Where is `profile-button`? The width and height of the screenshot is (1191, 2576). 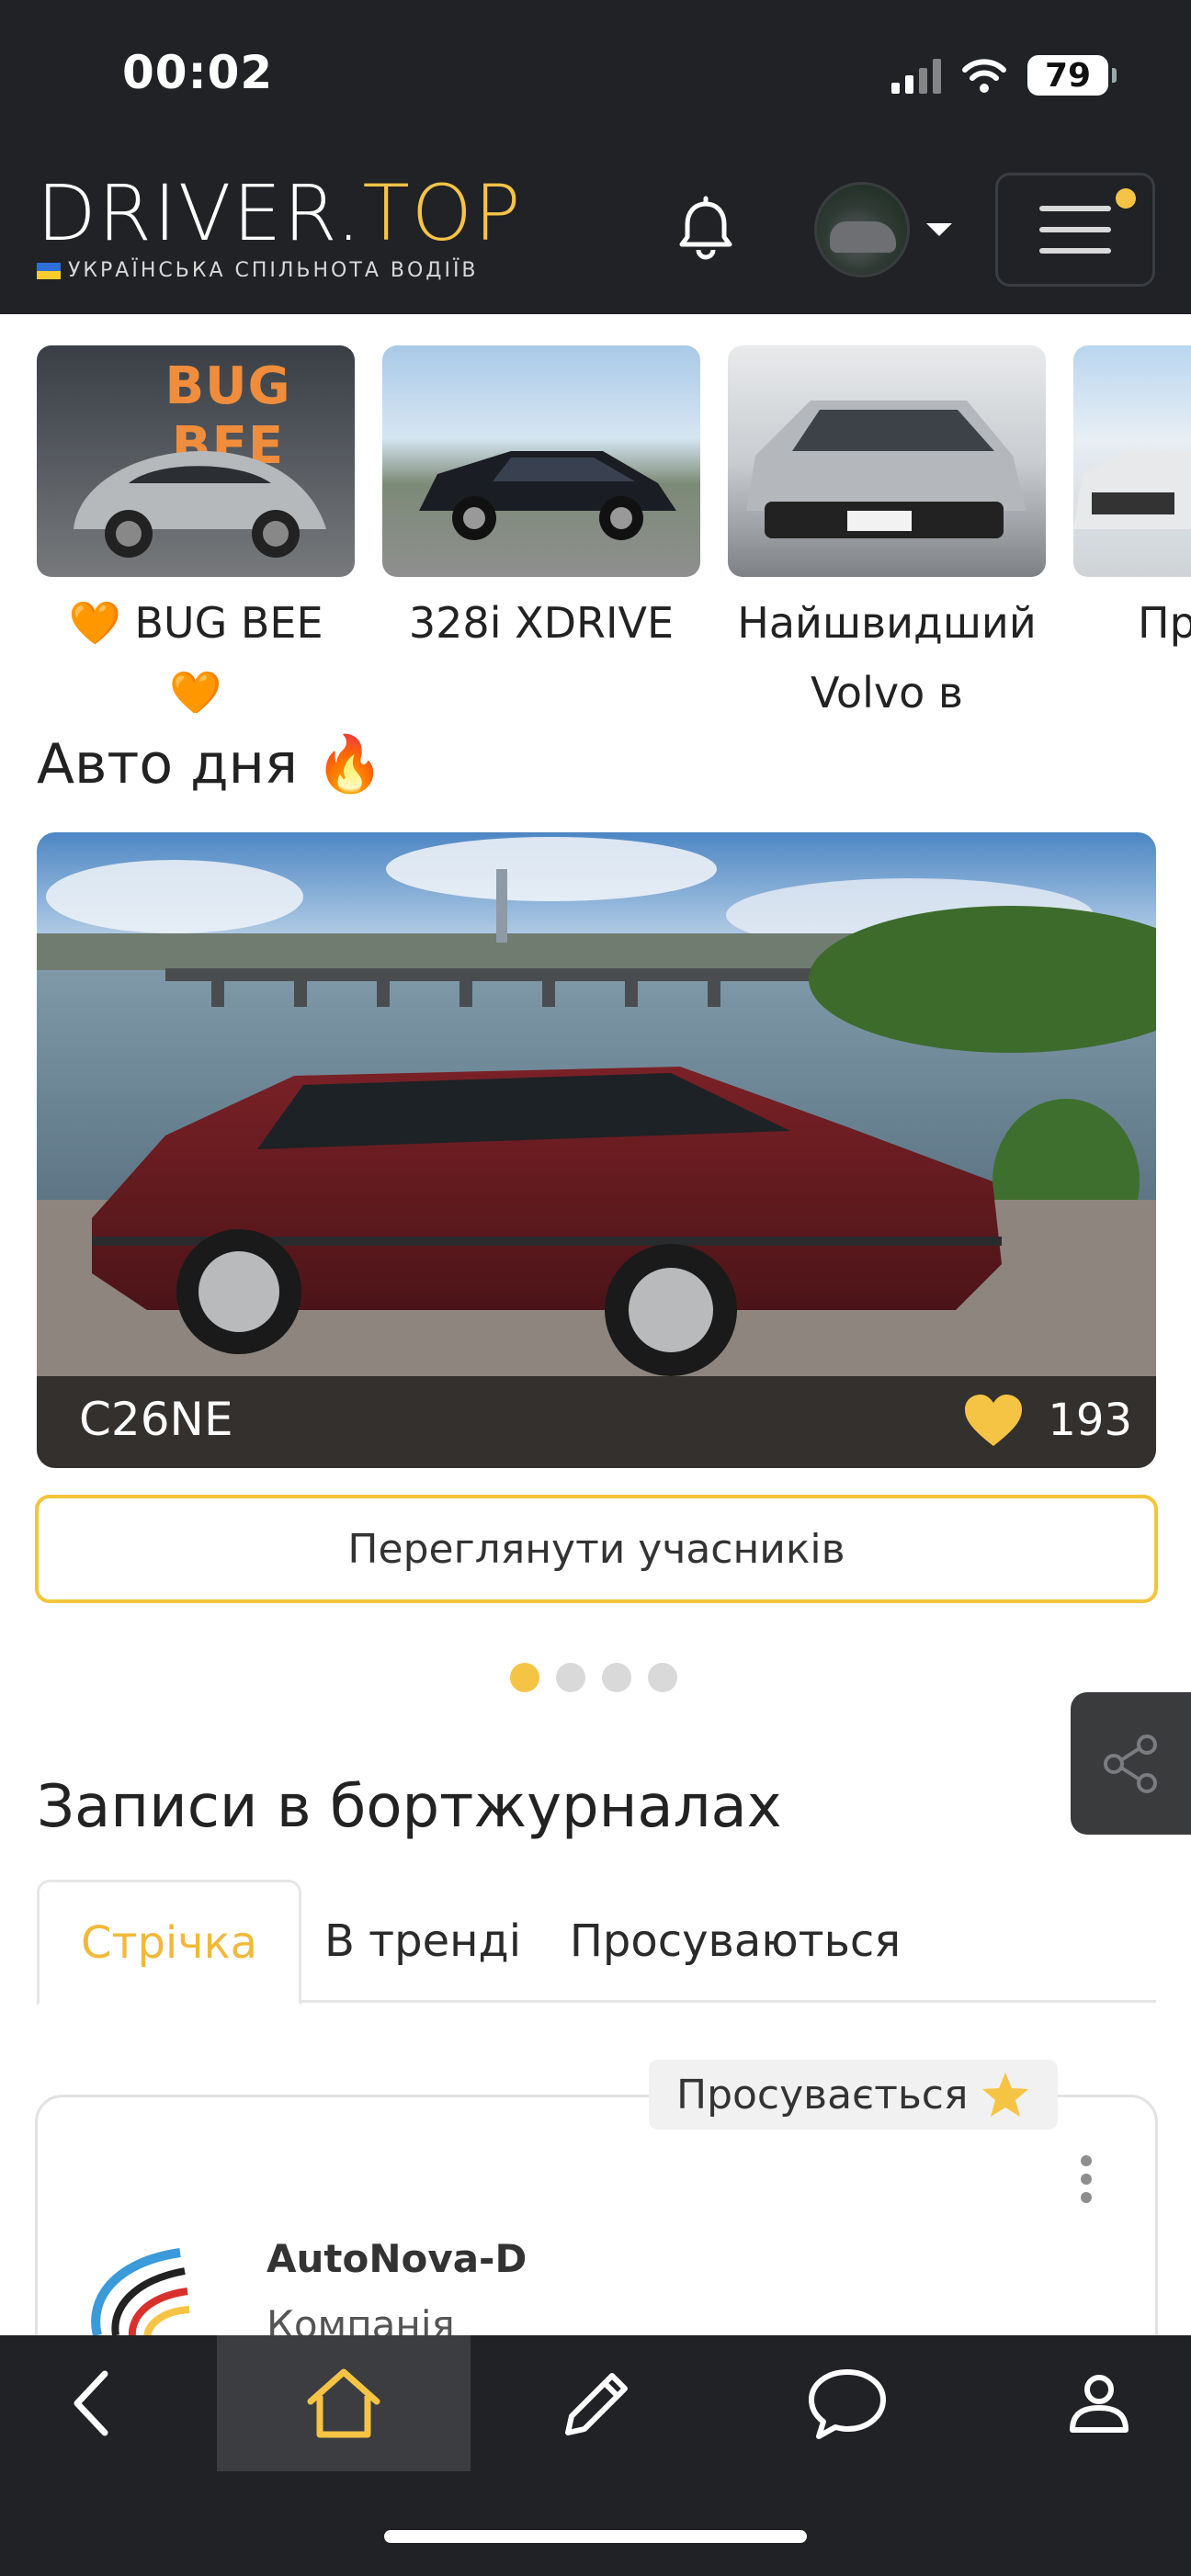
profile-button is located at coordinates (1099, 2403).